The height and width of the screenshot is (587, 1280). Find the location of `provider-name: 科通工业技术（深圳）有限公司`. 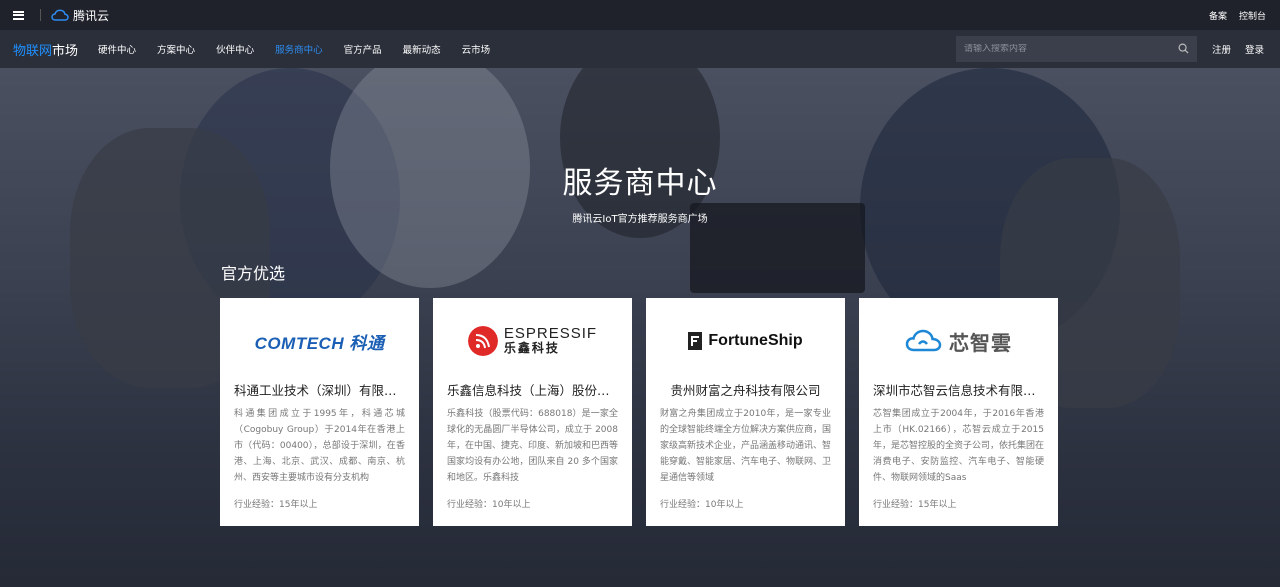

provider-name: 科通工业技术（深圳）有限公司 is located at coordinates (319, 391).